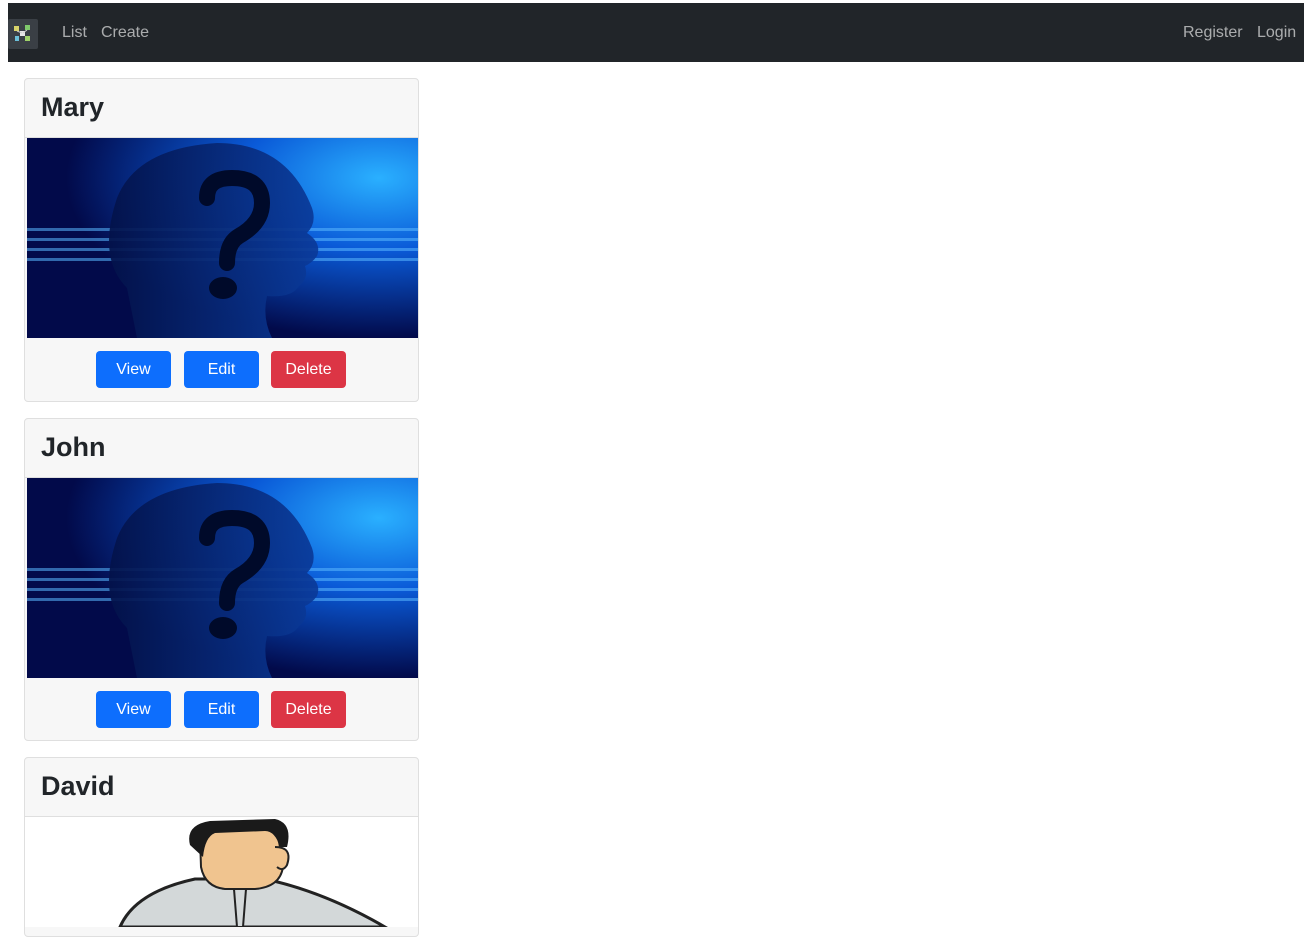 This screenshot has width=1314, height=937. Describe the element at coordinates (221, 448) in the screenshot. I see `card-header: John` at that location.